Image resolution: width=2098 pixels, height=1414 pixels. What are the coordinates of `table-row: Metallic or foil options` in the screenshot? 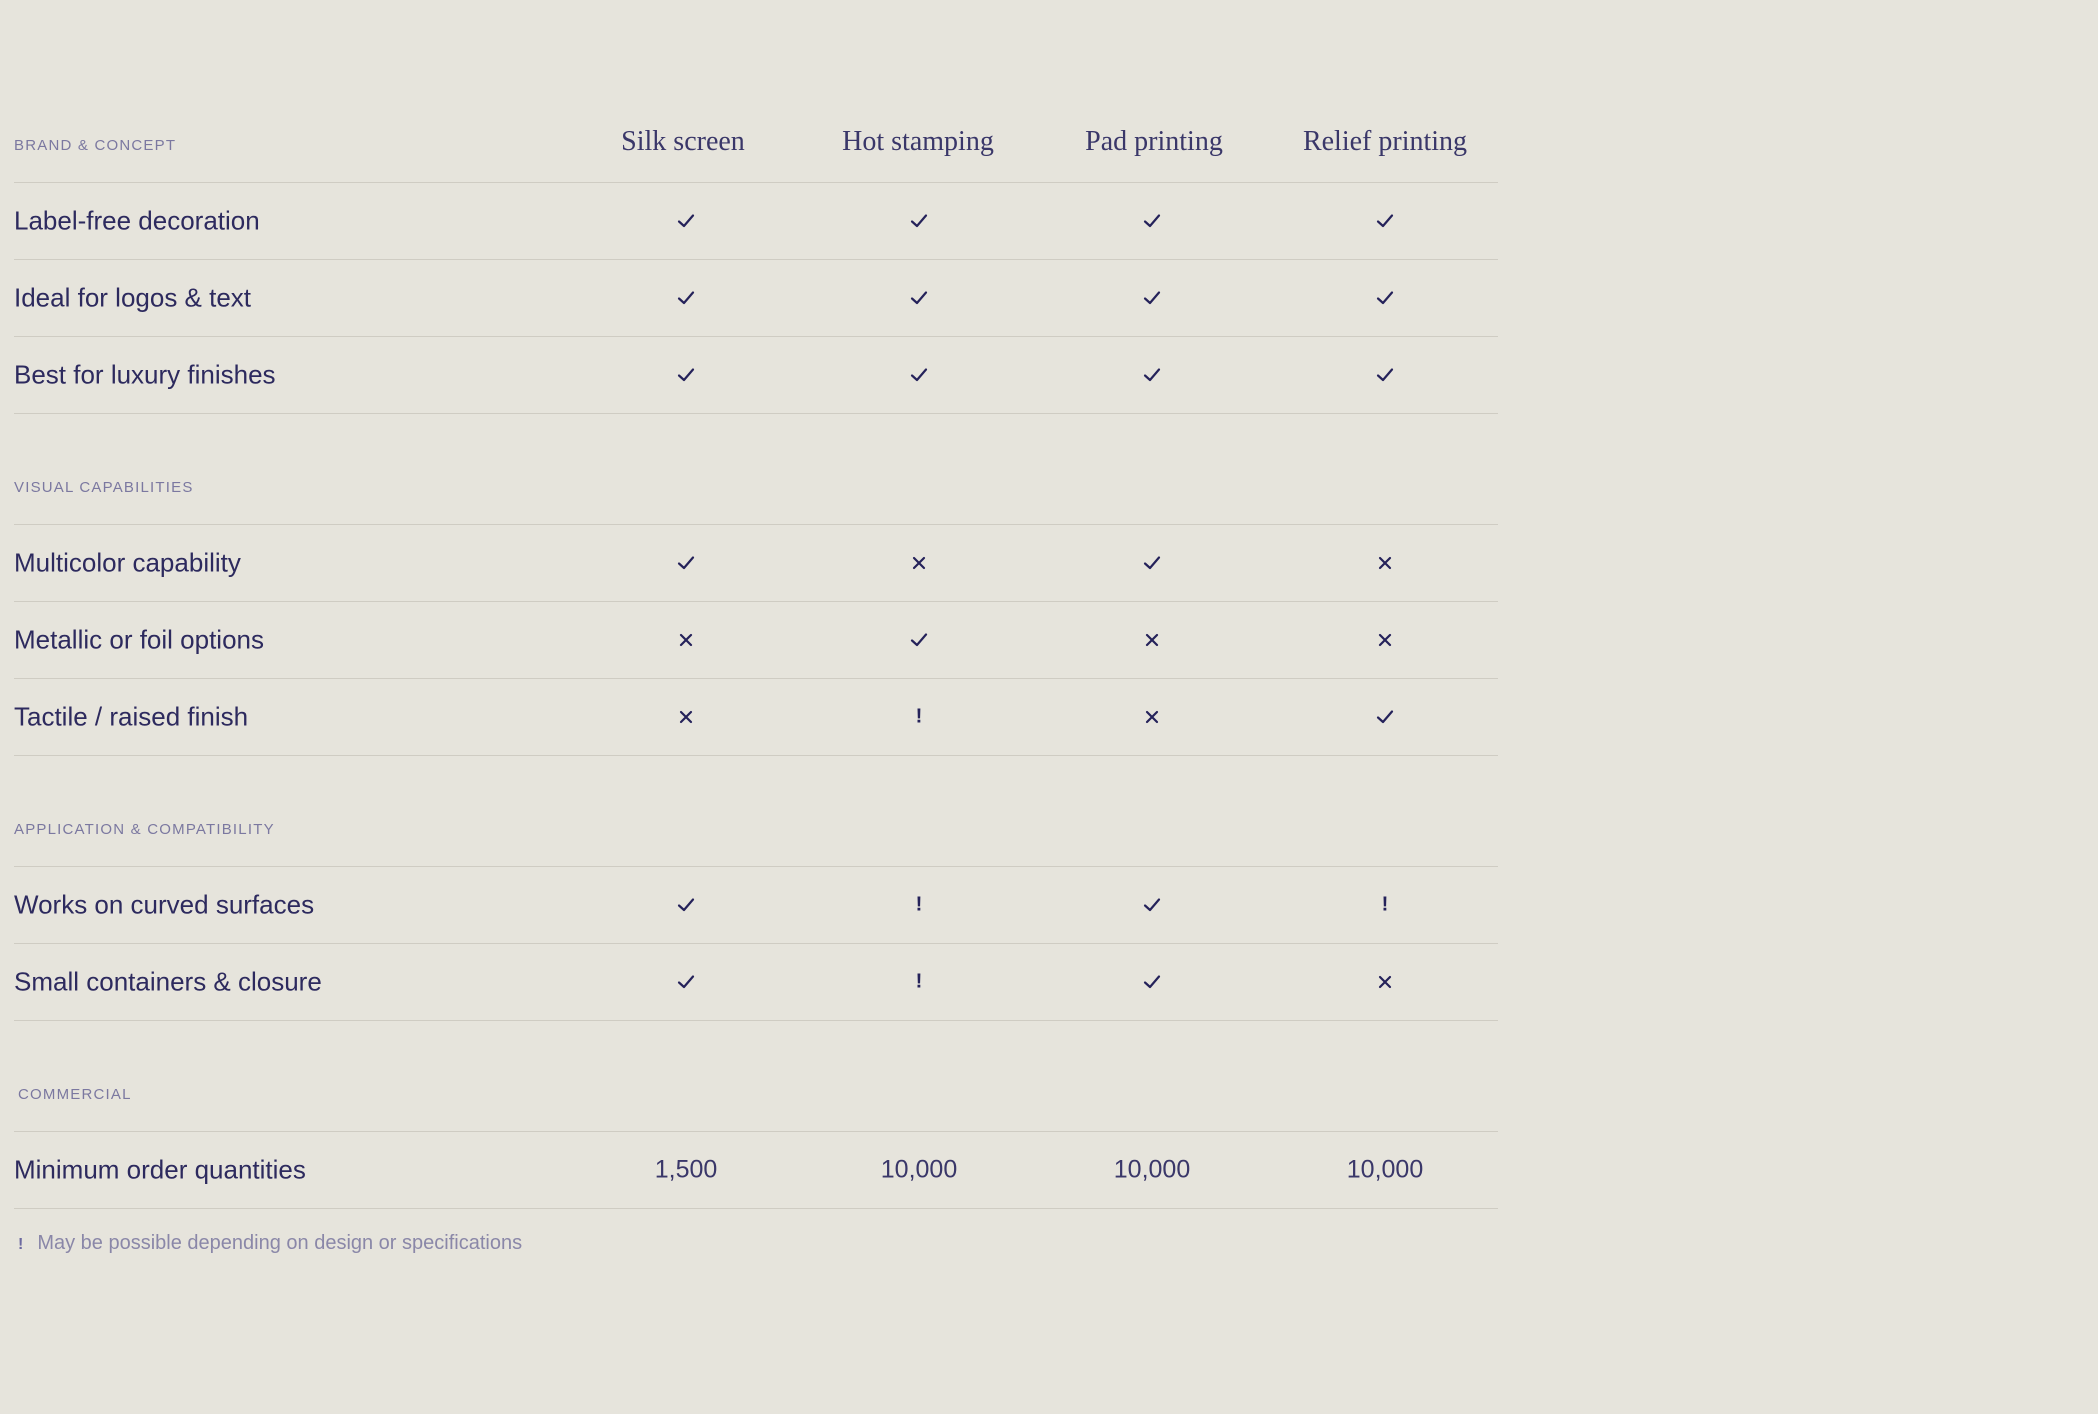 It's located at (756, 640).